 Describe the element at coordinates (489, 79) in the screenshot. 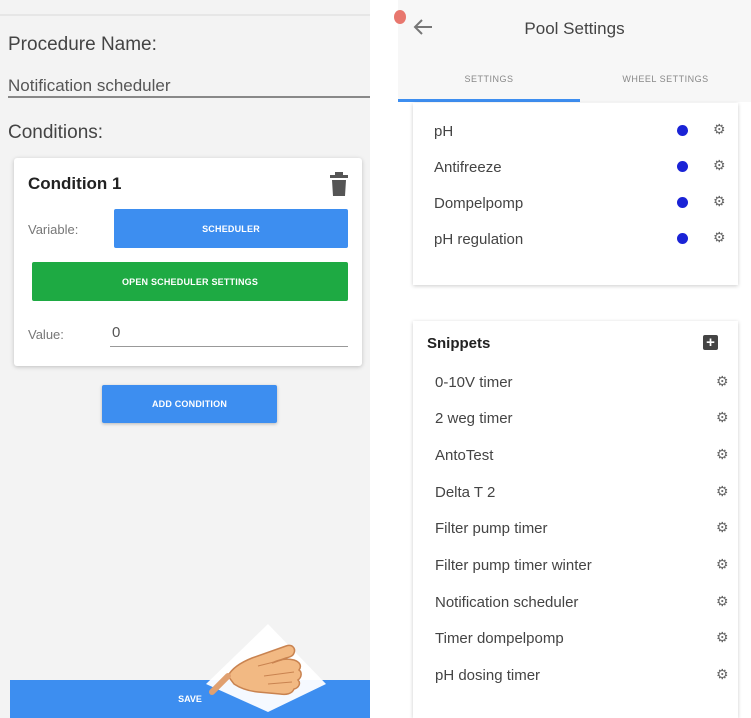

I see `tab-settings: SETTINGS` at that location.